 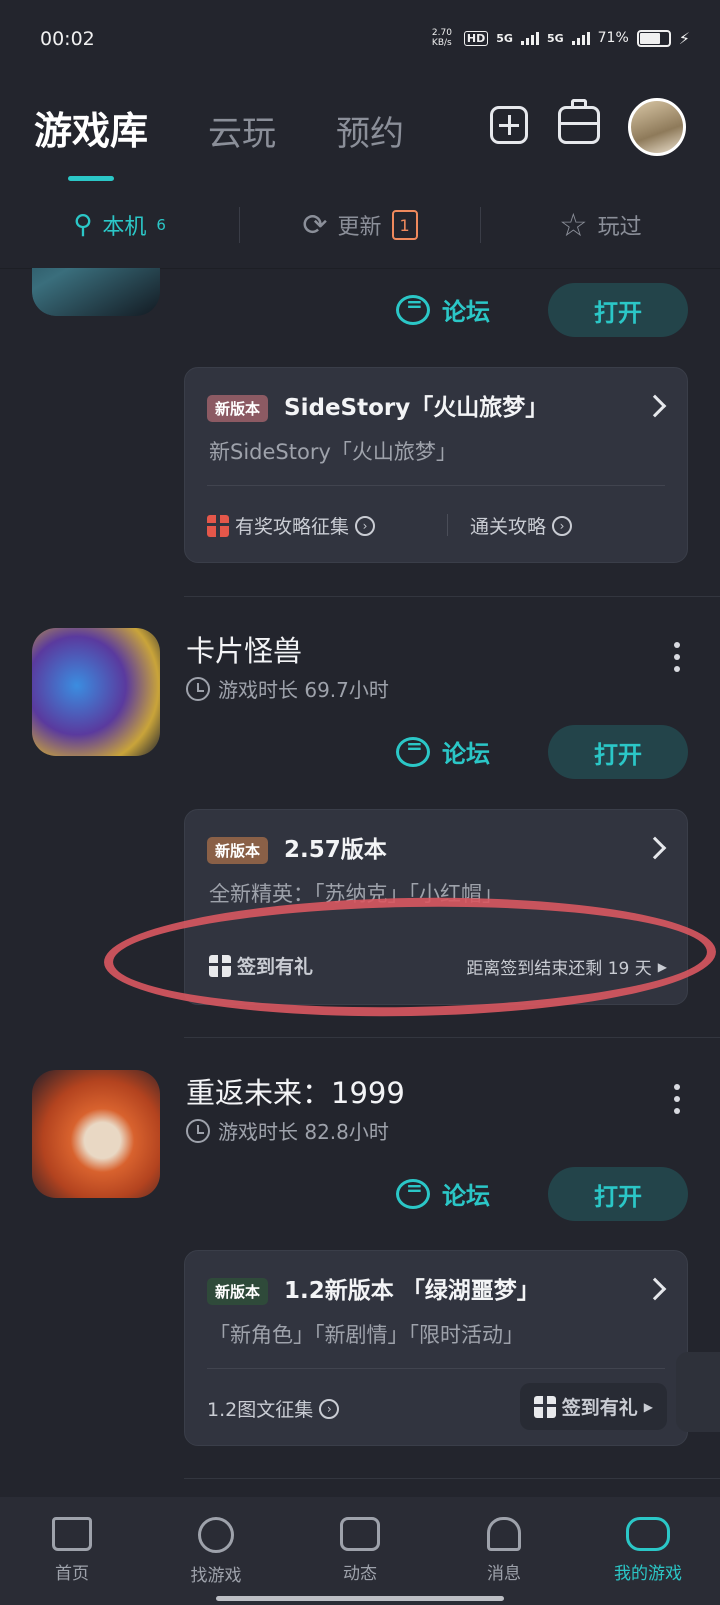 I want to click on nav-home: 首页, so click(x=72, y=1551).